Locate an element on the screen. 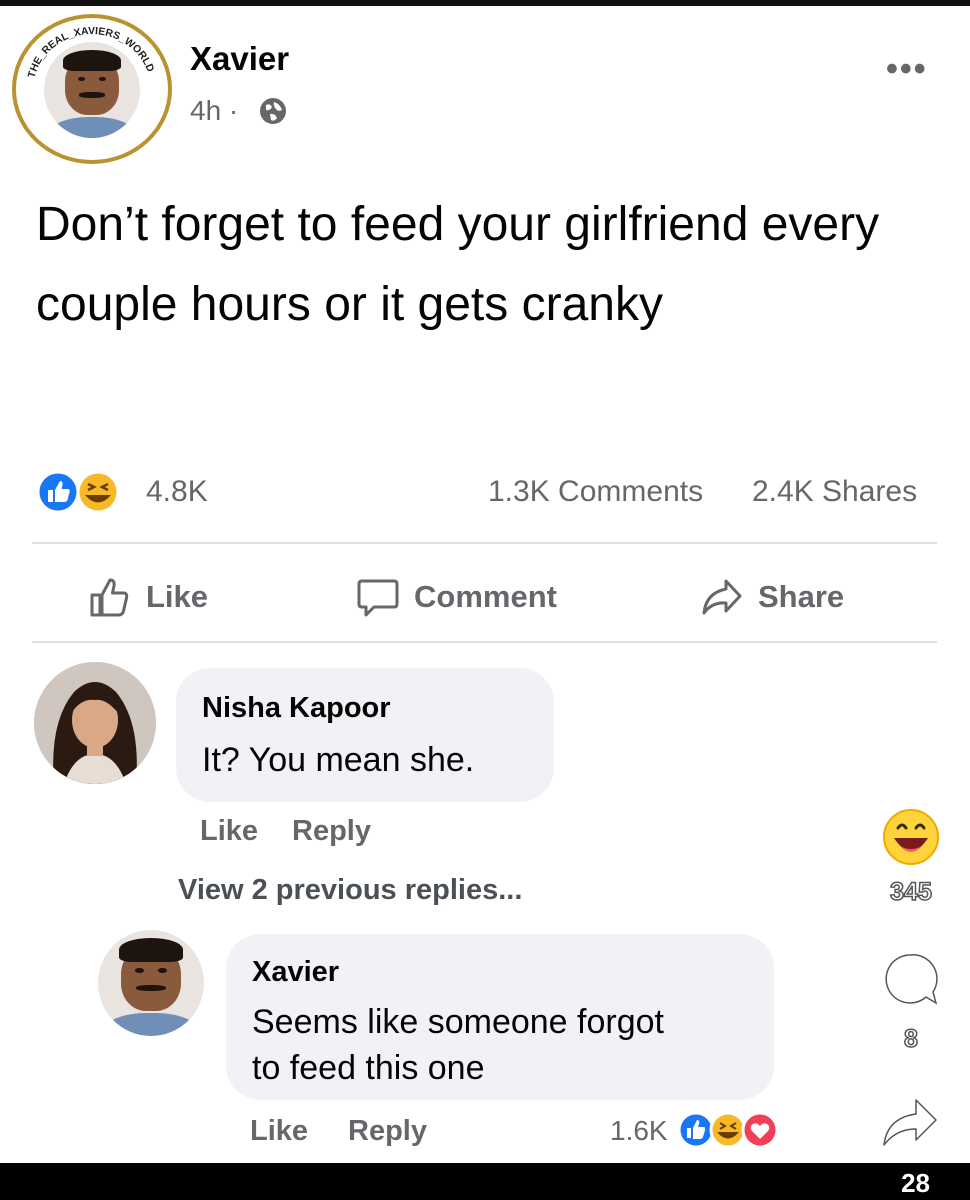 The image size is (970, 1200). top-edge is located at coordinates (485, 3).